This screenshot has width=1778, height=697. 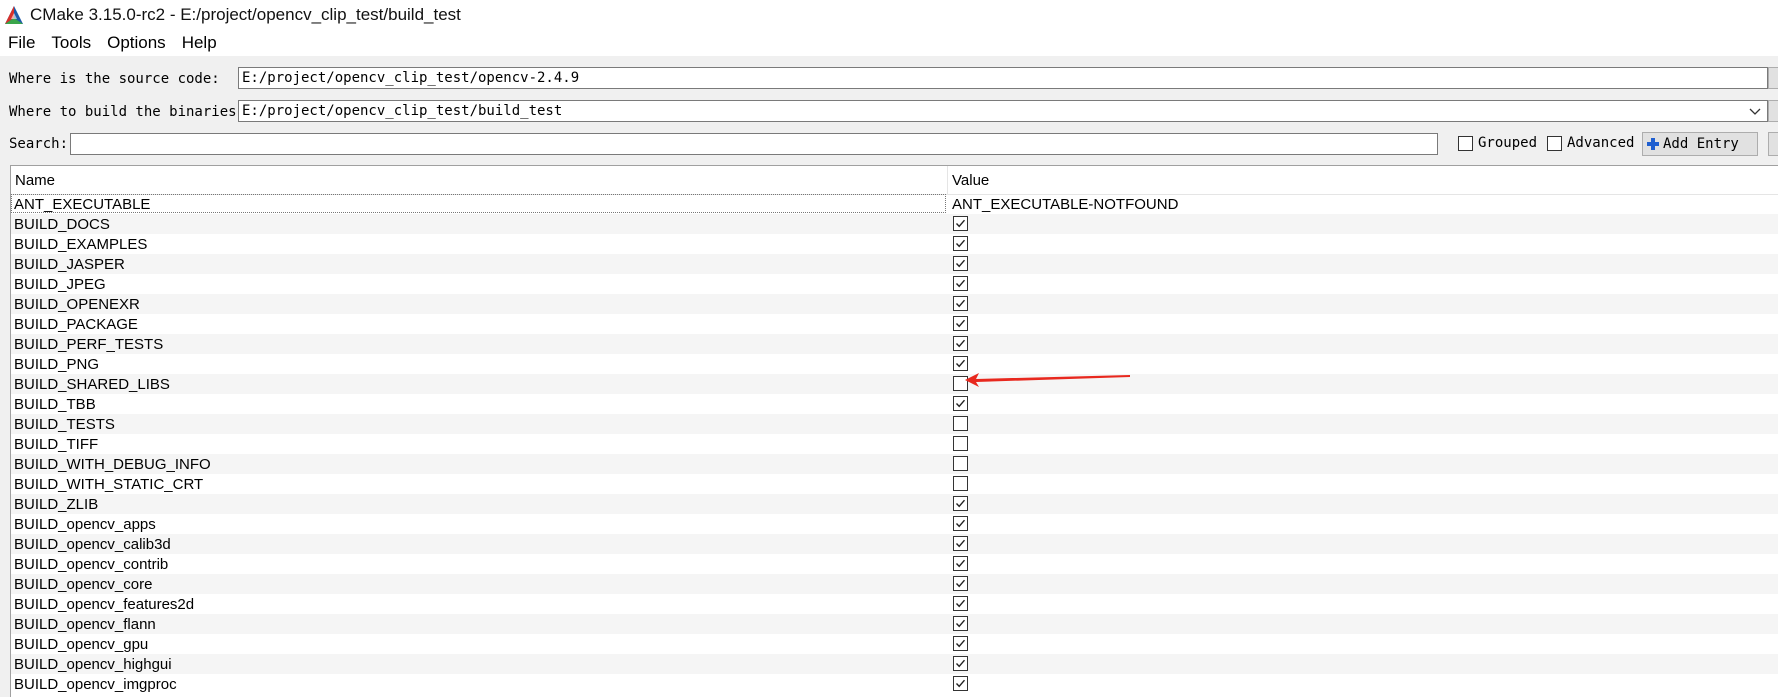 I want to click on table-row: BUILD_PNG, so click(x=894, y=364).